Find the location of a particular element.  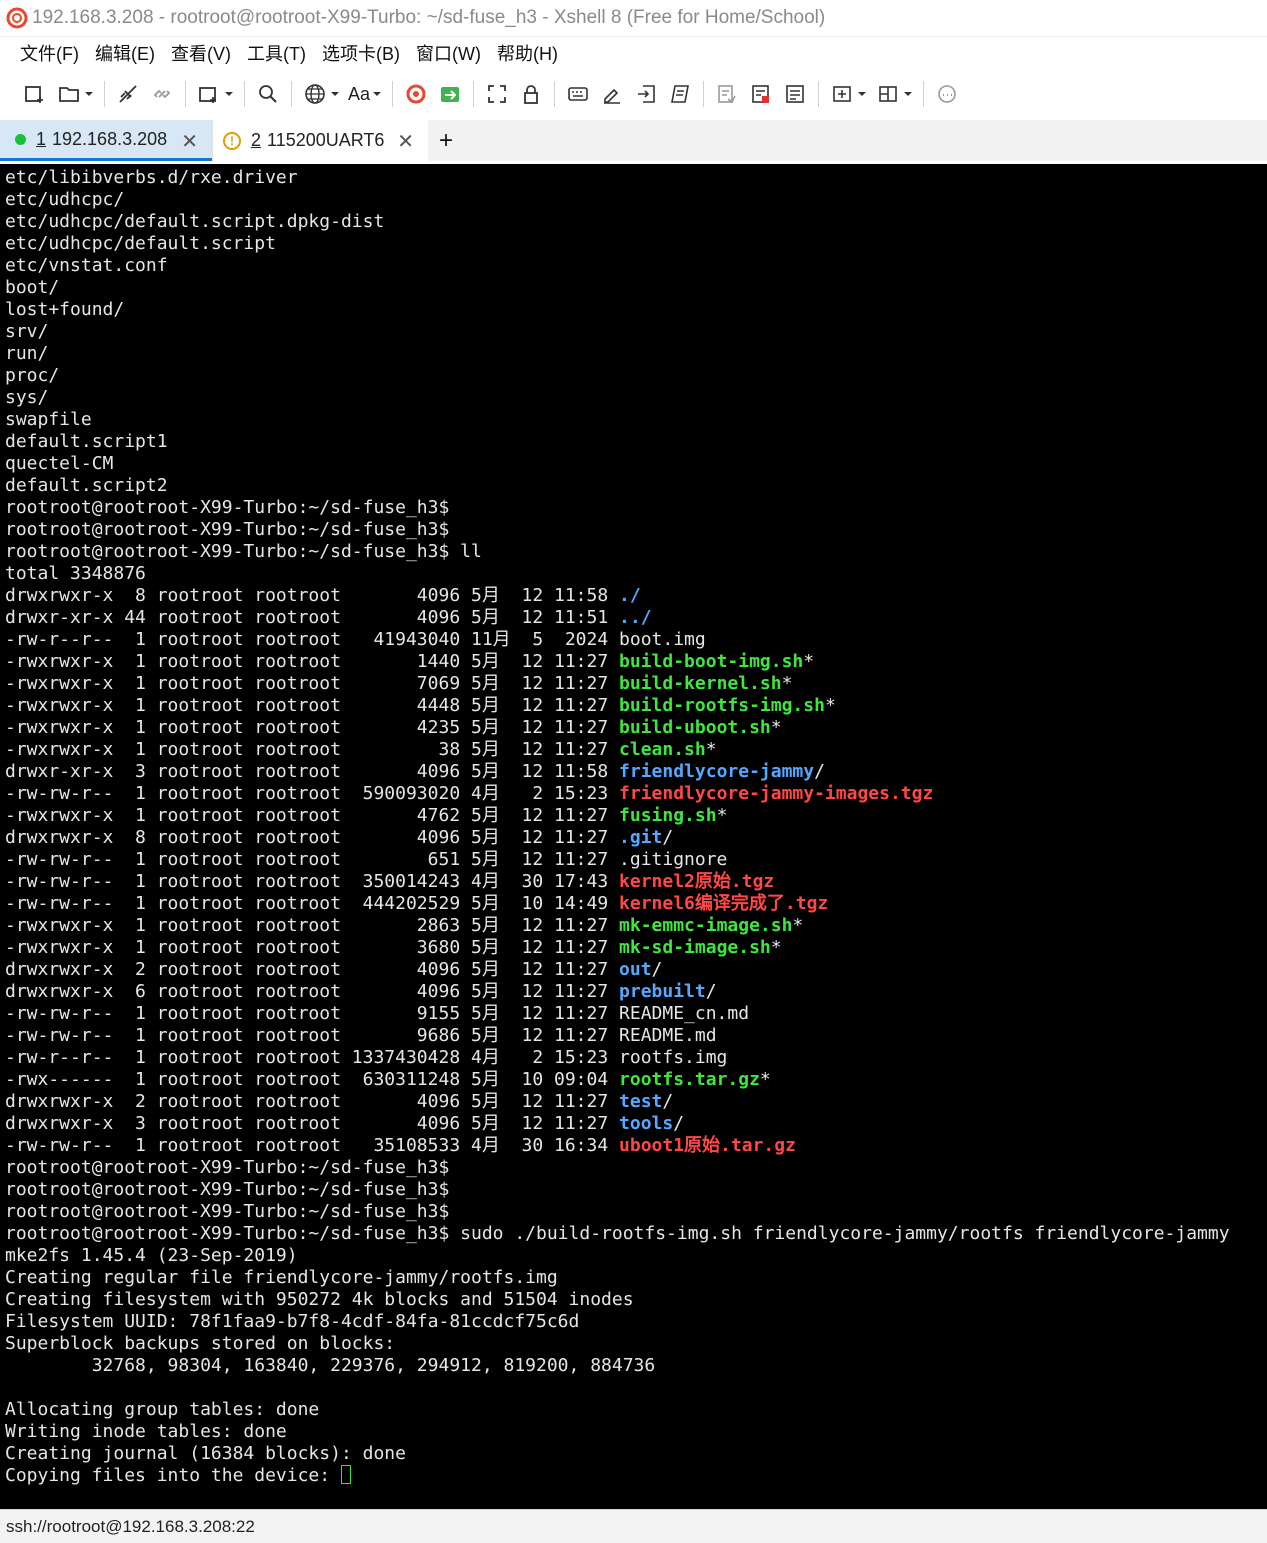

terminal-line: Allocating group tables: done is located at coordinates (636, 1410).